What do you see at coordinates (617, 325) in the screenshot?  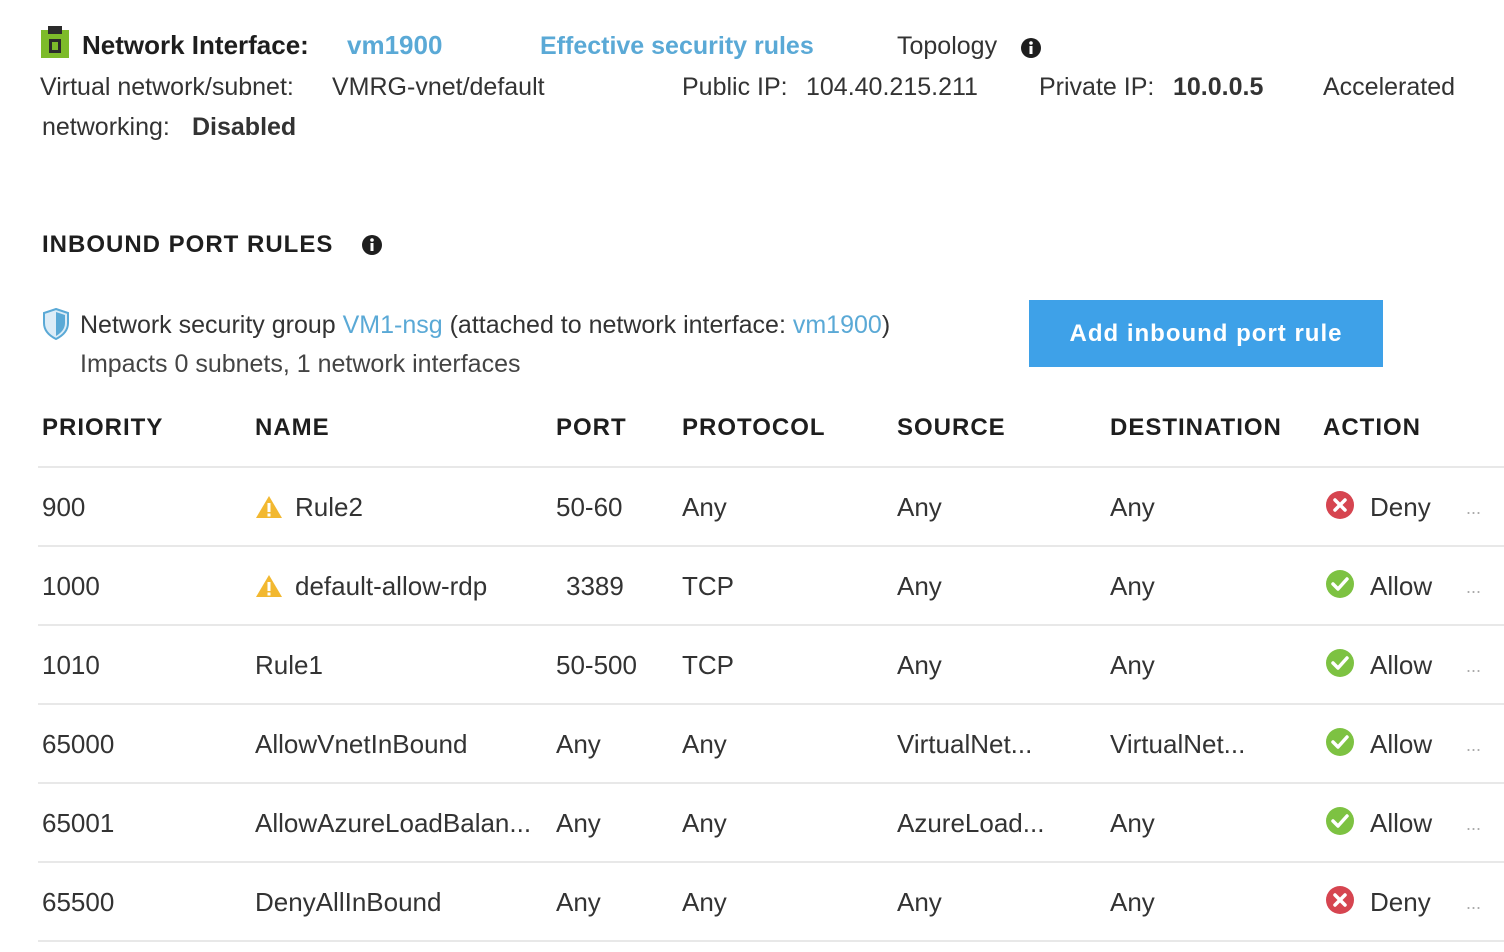 I see `nsg-attached-text: (attached to network interface:` at bounding box center [617, 325].